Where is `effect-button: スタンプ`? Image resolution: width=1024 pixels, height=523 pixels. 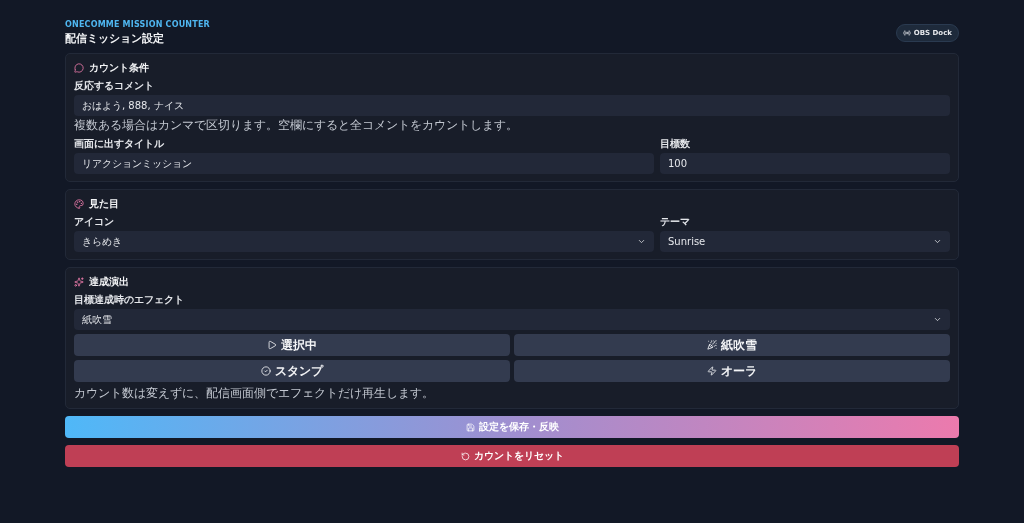 effect-button: スタンプ is located at coordinates (292, 371).